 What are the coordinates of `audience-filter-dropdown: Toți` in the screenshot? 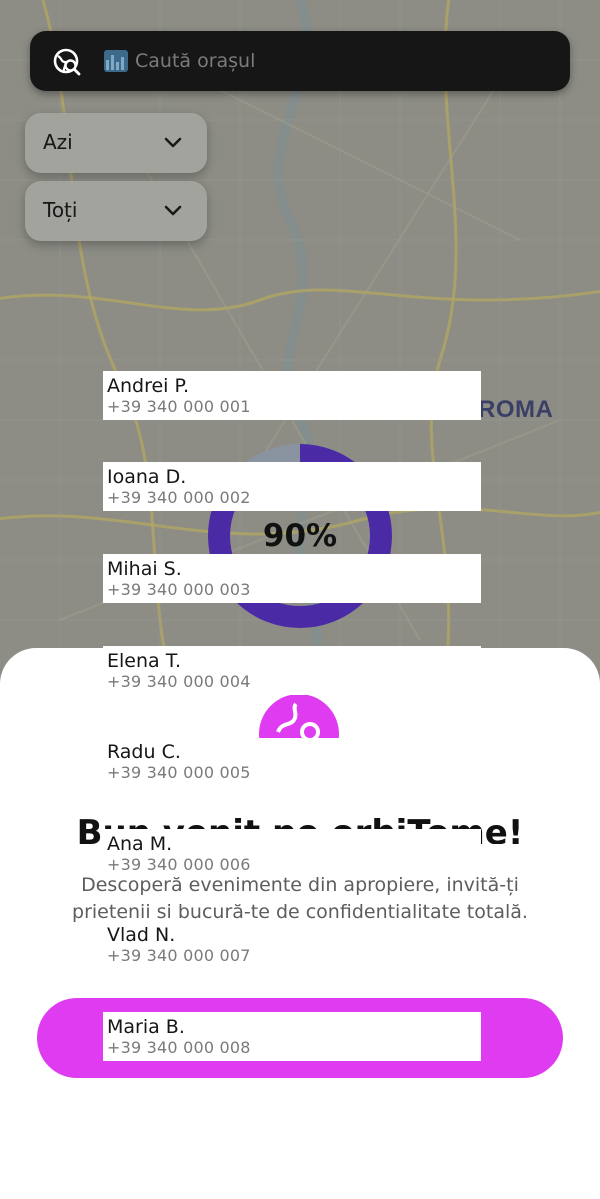 It's located at (116, 211).